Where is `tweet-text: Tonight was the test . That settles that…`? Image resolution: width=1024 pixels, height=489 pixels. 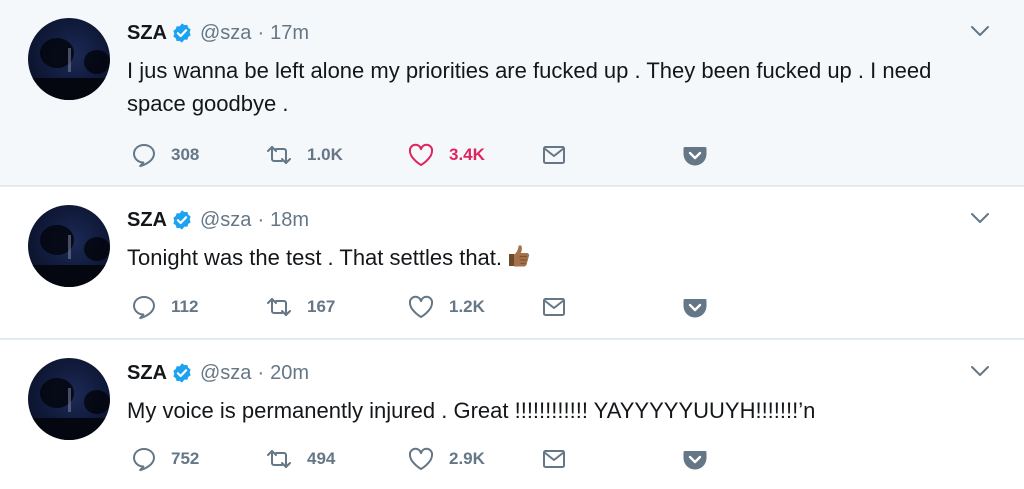 tweet-text: Tonight was the test . That settles that… is located at coordinates (315, 257).